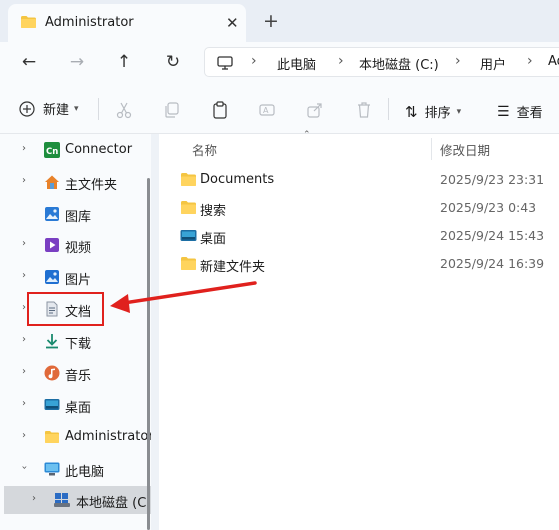 Image resolution: width=559 pixels, height=530 pixels. What do you see at coordinates (124, 62) in the screenshot?
I see `up-button: ↑` at bounding box center [124, 62].